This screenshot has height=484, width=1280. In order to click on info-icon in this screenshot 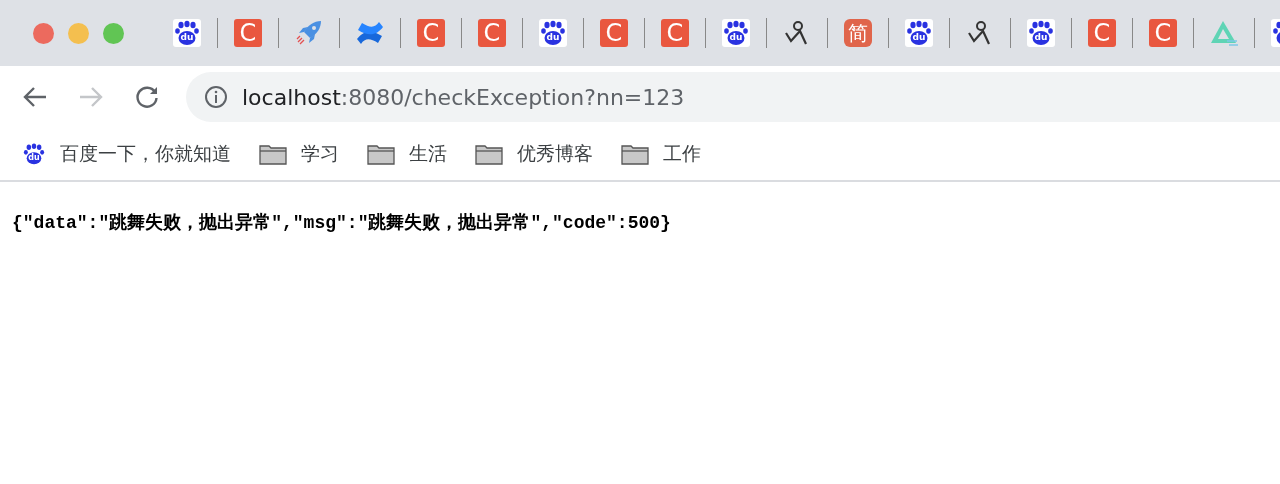, I will do `click(216, 97)`.